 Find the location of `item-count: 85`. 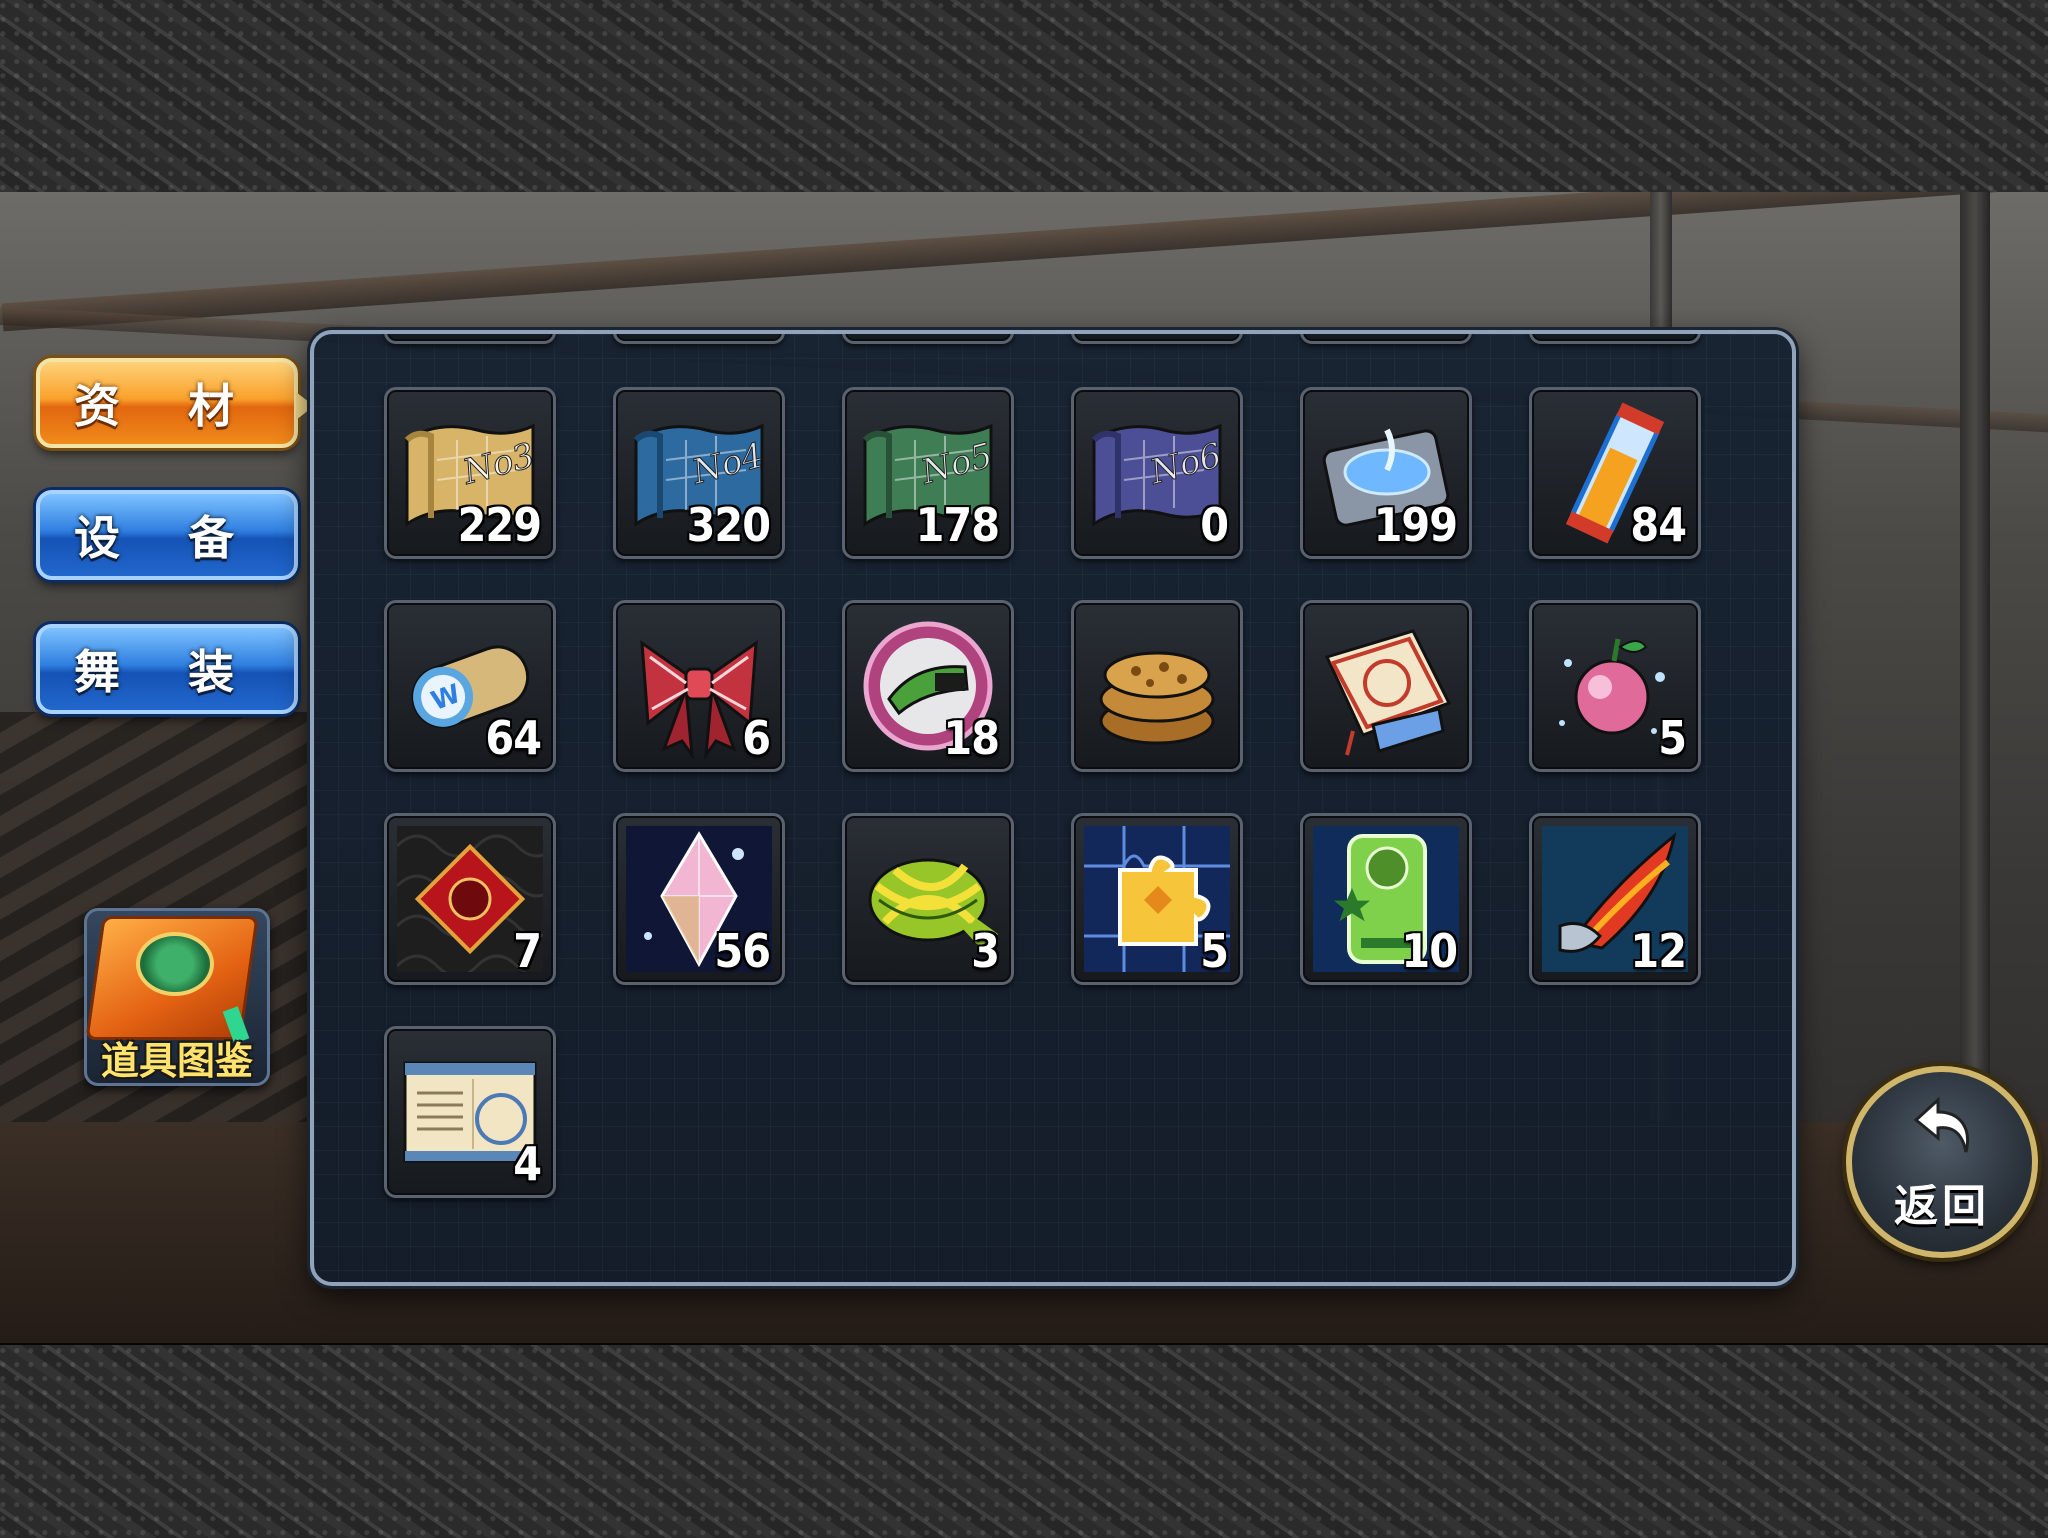

item-count: 85 is located at coordinates (1658, 335).